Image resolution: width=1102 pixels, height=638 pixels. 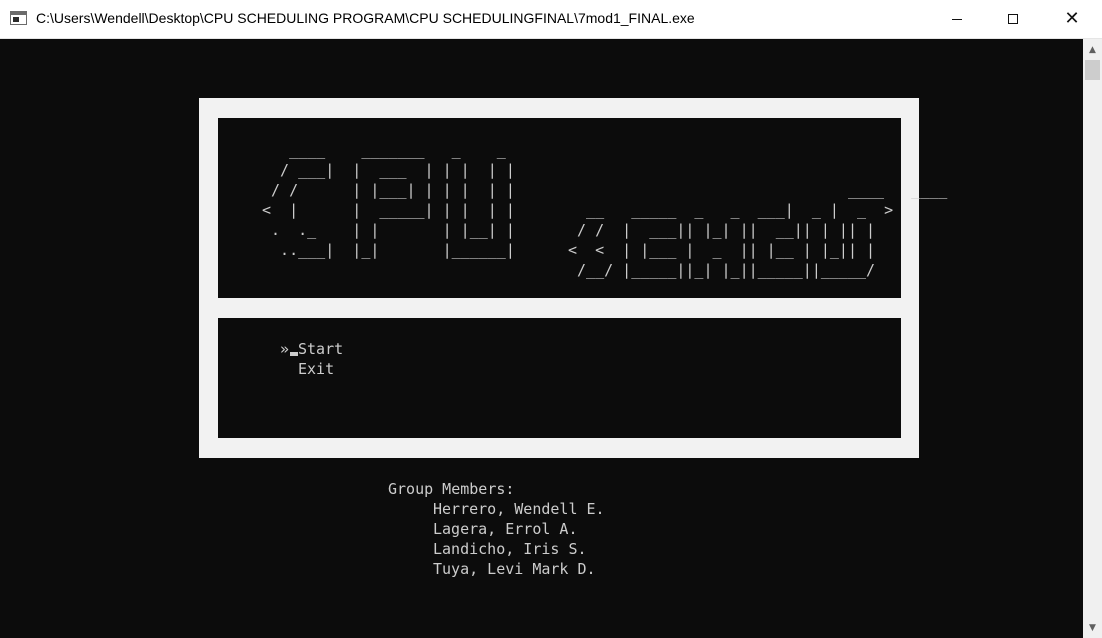 I want to click on close-icon: ✕, so click(x=1072, y=18).